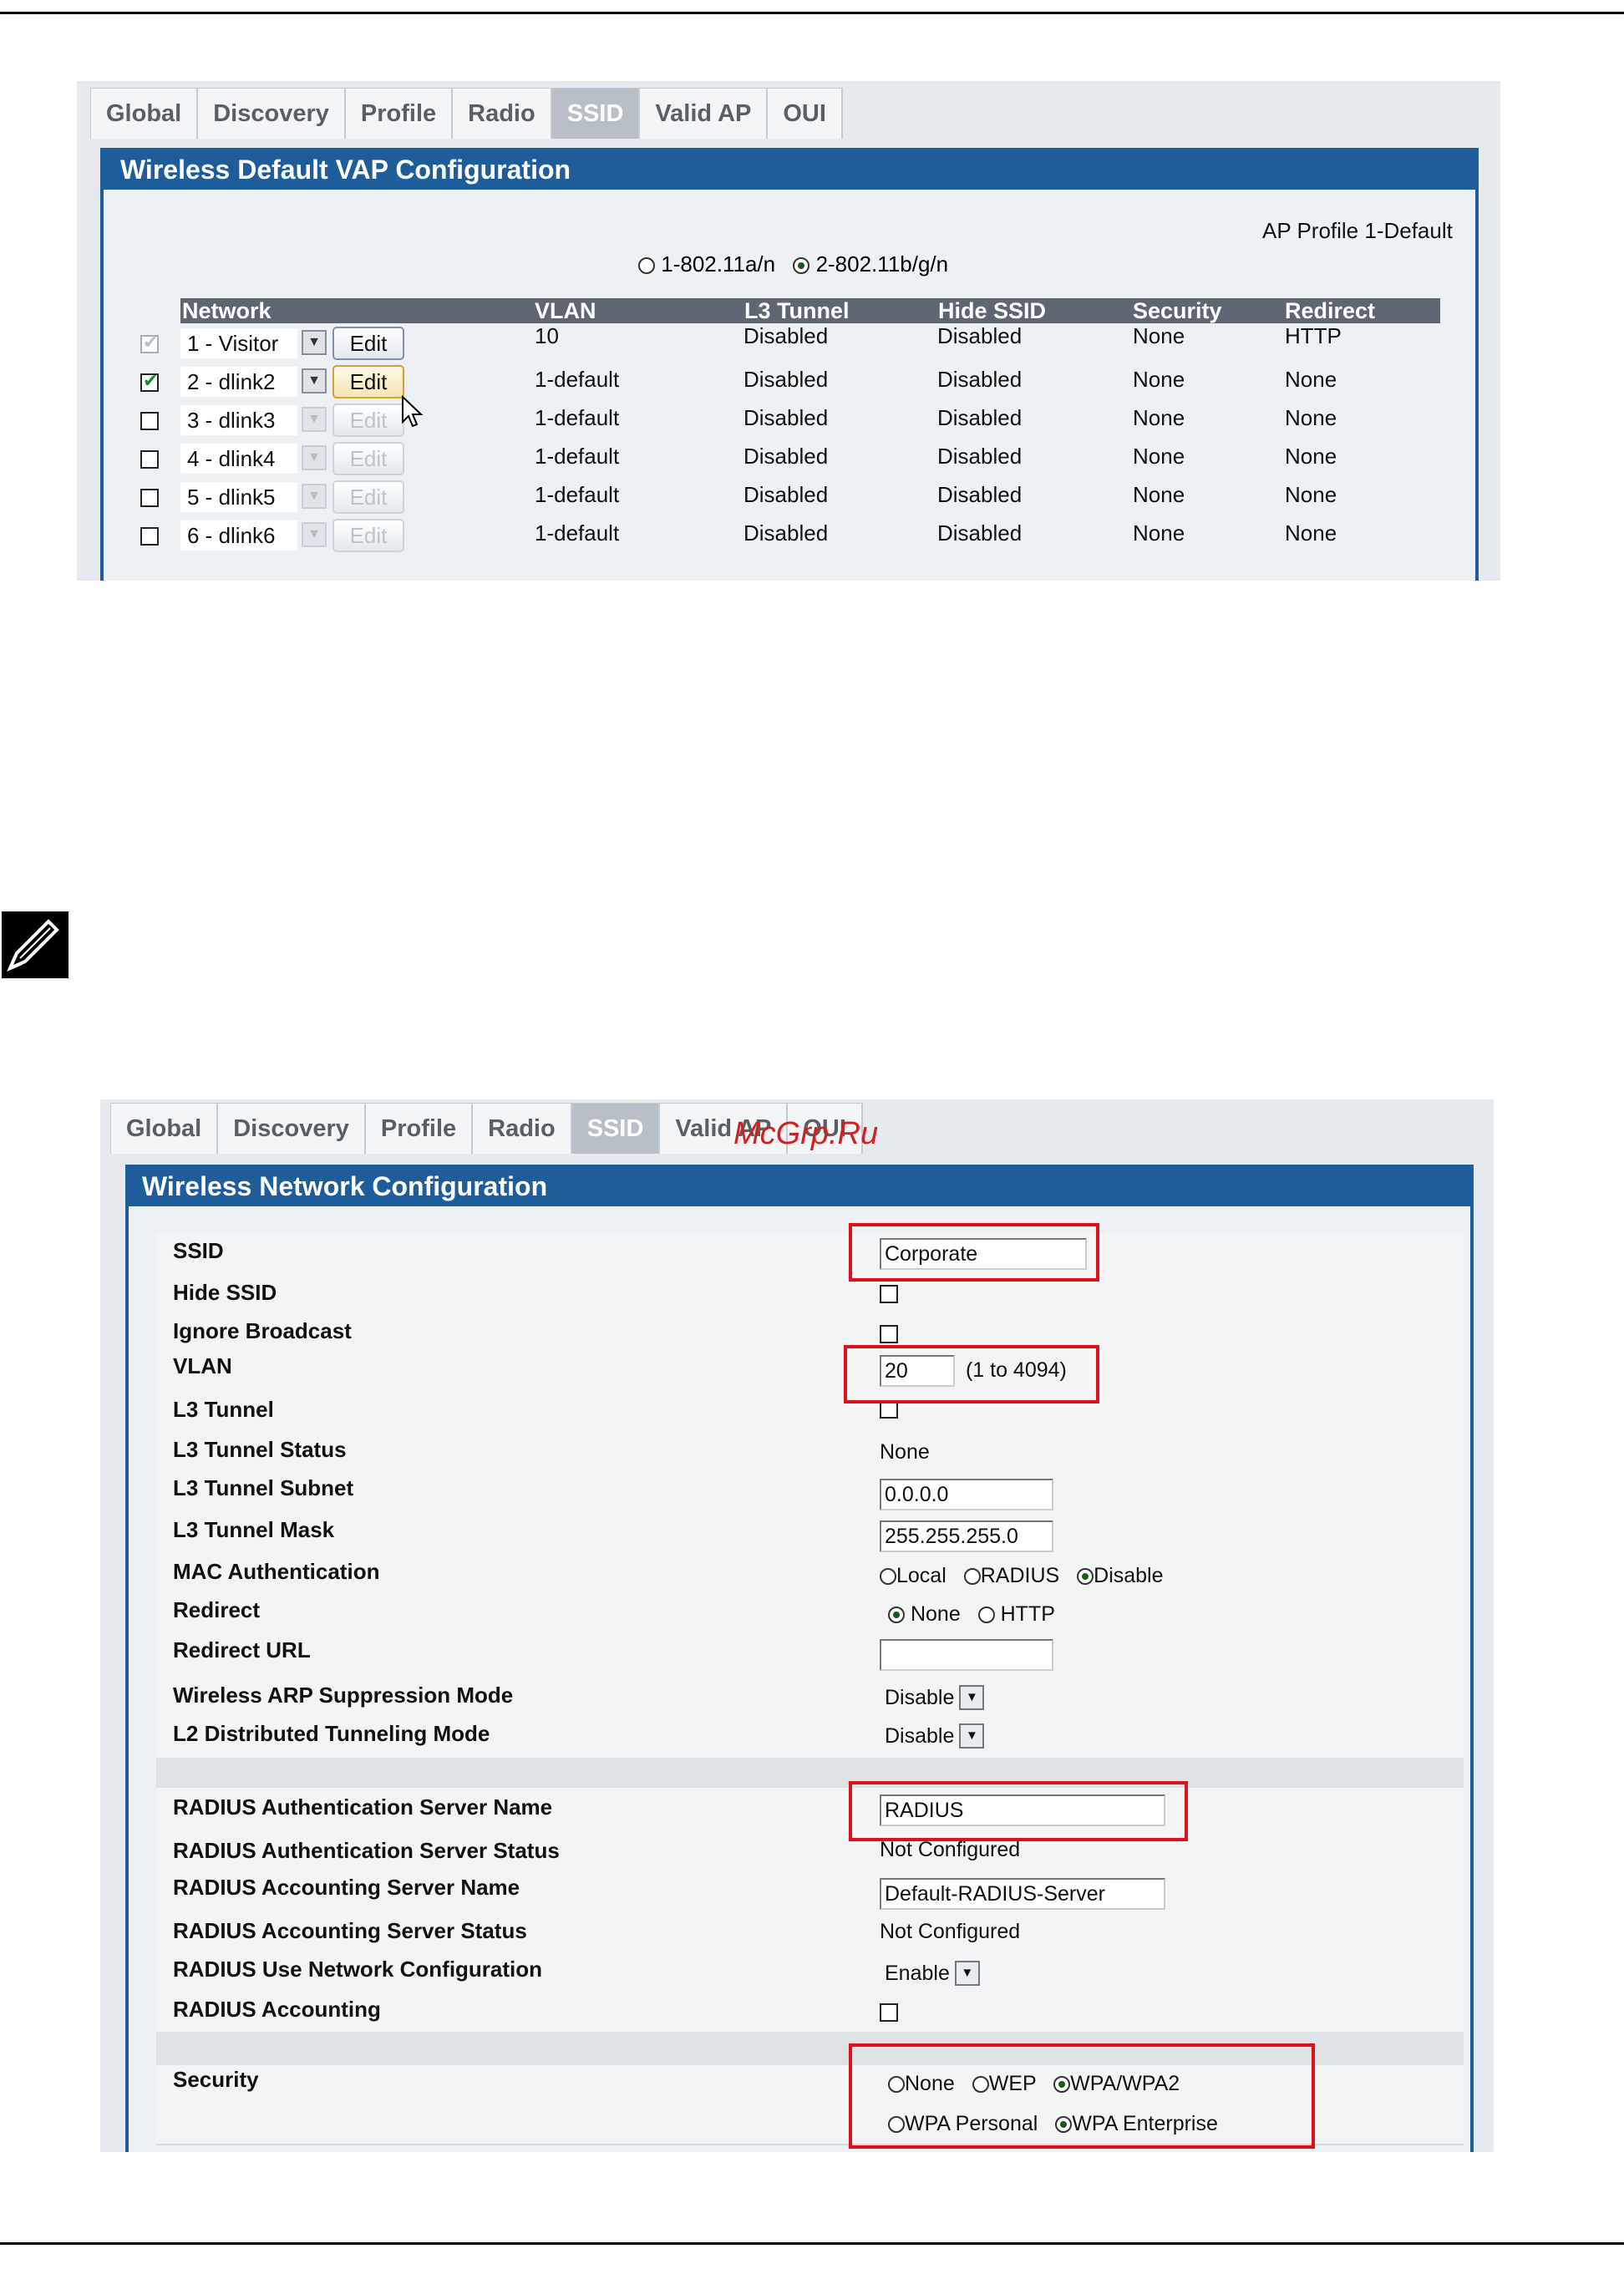 Image resolution: width=1624 pixels, height=2269 pixels. I want to click on row-l3-tunnel: L3 Tunnel, so click(810, 1413).